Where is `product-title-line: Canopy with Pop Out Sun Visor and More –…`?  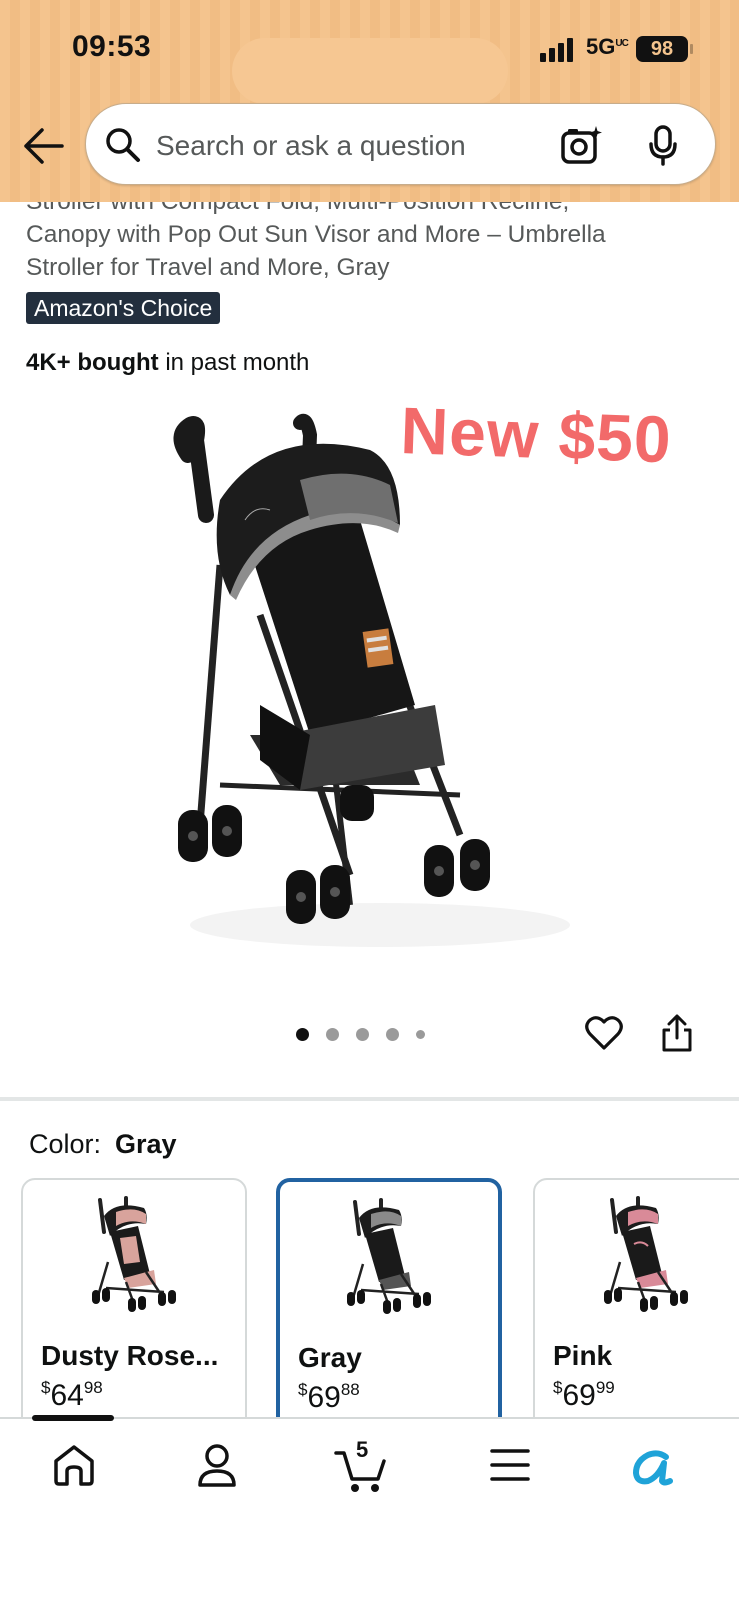 product-title-line: Canopy with Pop Out Sun Visor and More –… is located at coordinates (316, 234).